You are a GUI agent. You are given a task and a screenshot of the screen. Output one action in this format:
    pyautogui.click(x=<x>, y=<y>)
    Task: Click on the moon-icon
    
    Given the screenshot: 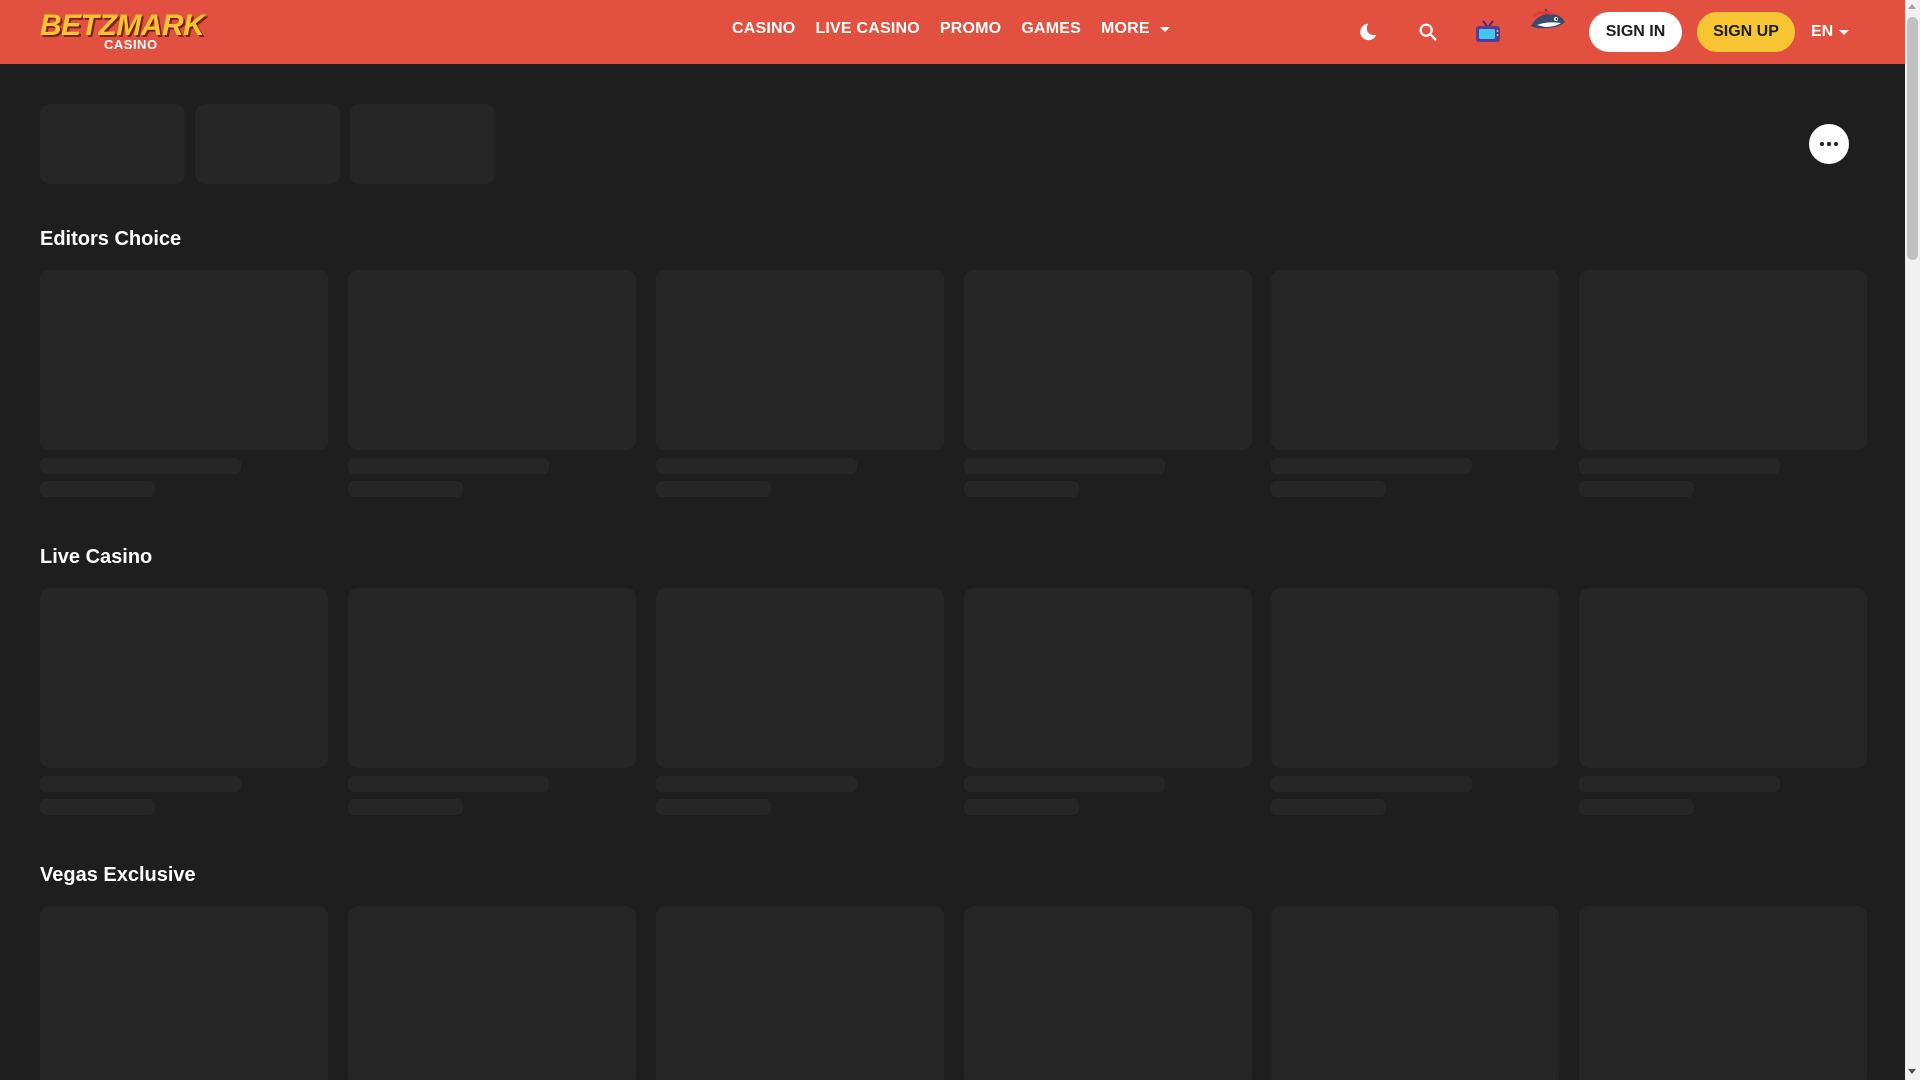 What is the action you would take?
    pyautogui.click(x=1368, y=32)
    